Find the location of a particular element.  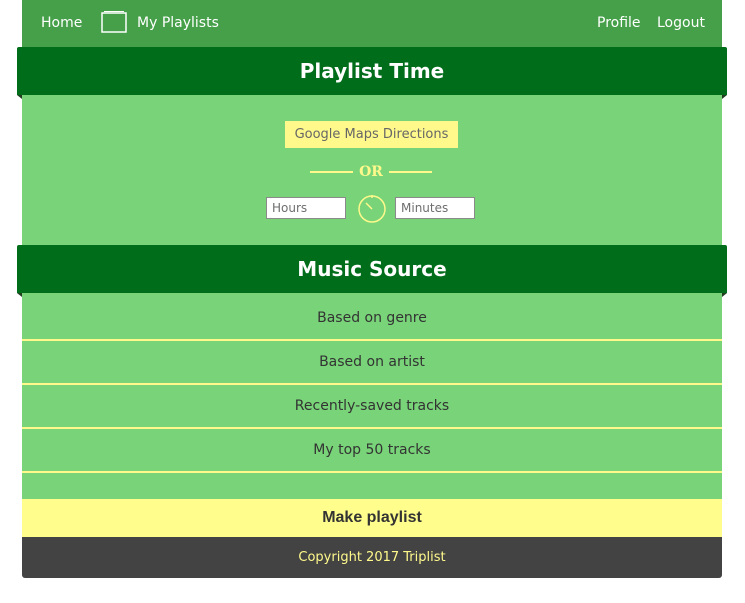

nav-profile-link: Profile is located at coordinates (619, 23).